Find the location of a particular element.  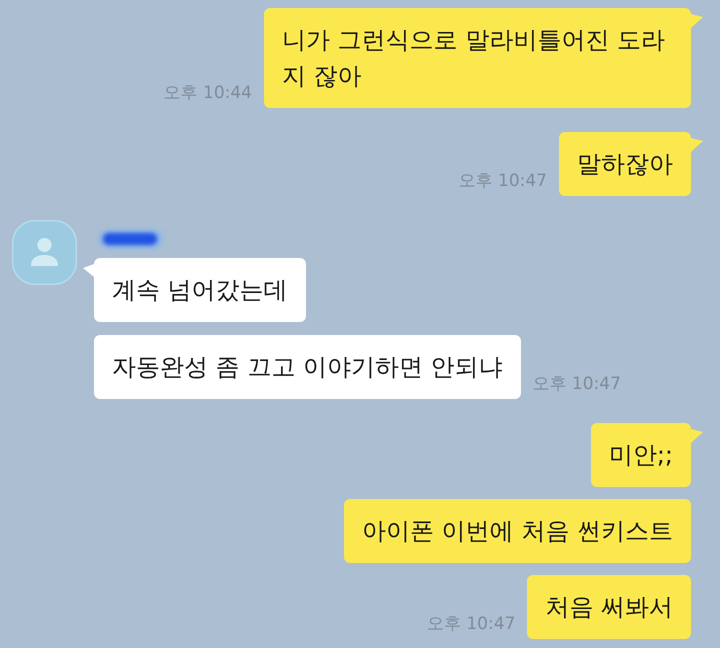

person-avatar-icon is located at coordinates (44, 252).